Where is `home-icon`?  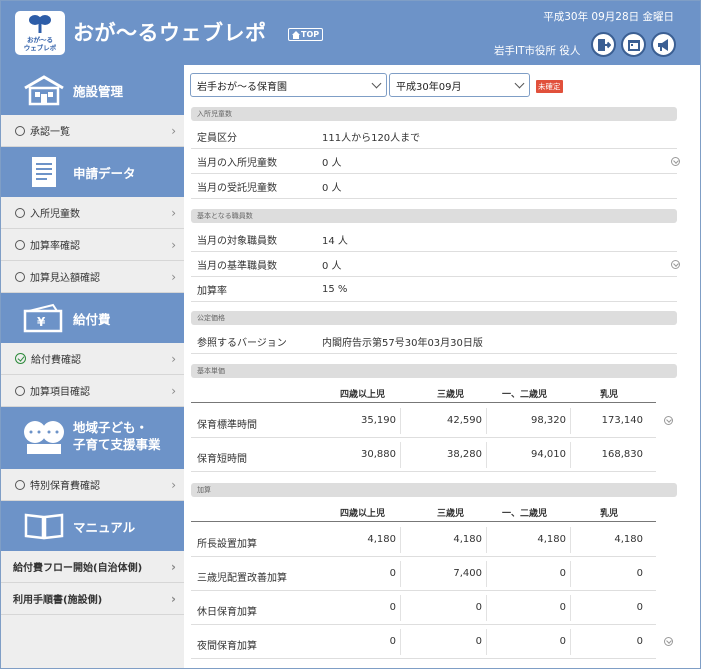 home-icon is located at coordinates (296, 34).